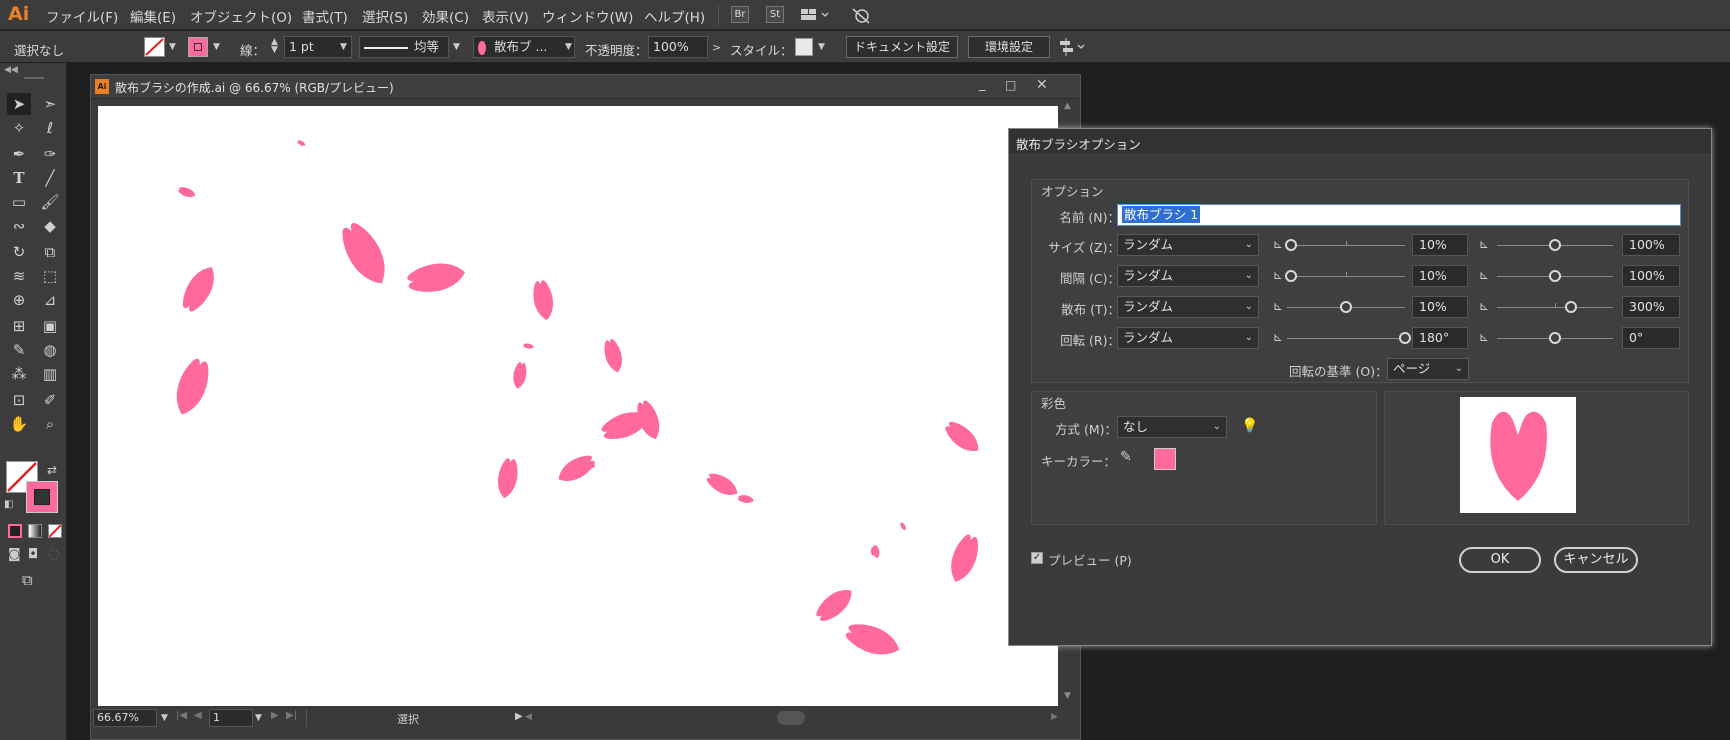 This screenshot has height=740, width=1730. What do you see at coordinates (1555, 276) in the screenshot?
I see `spacing-max-slider-knob` at bounding box center [1555, 276].